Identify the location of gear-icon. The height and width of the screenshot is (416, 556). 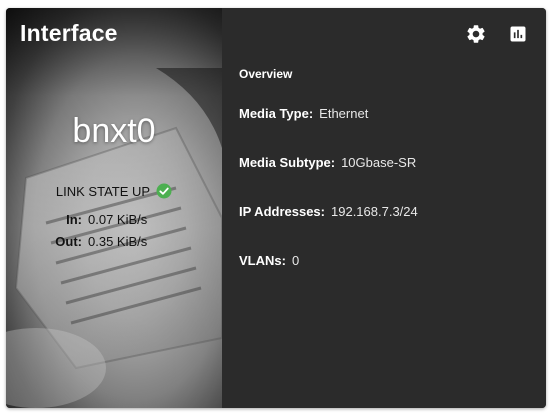
(476, 34).